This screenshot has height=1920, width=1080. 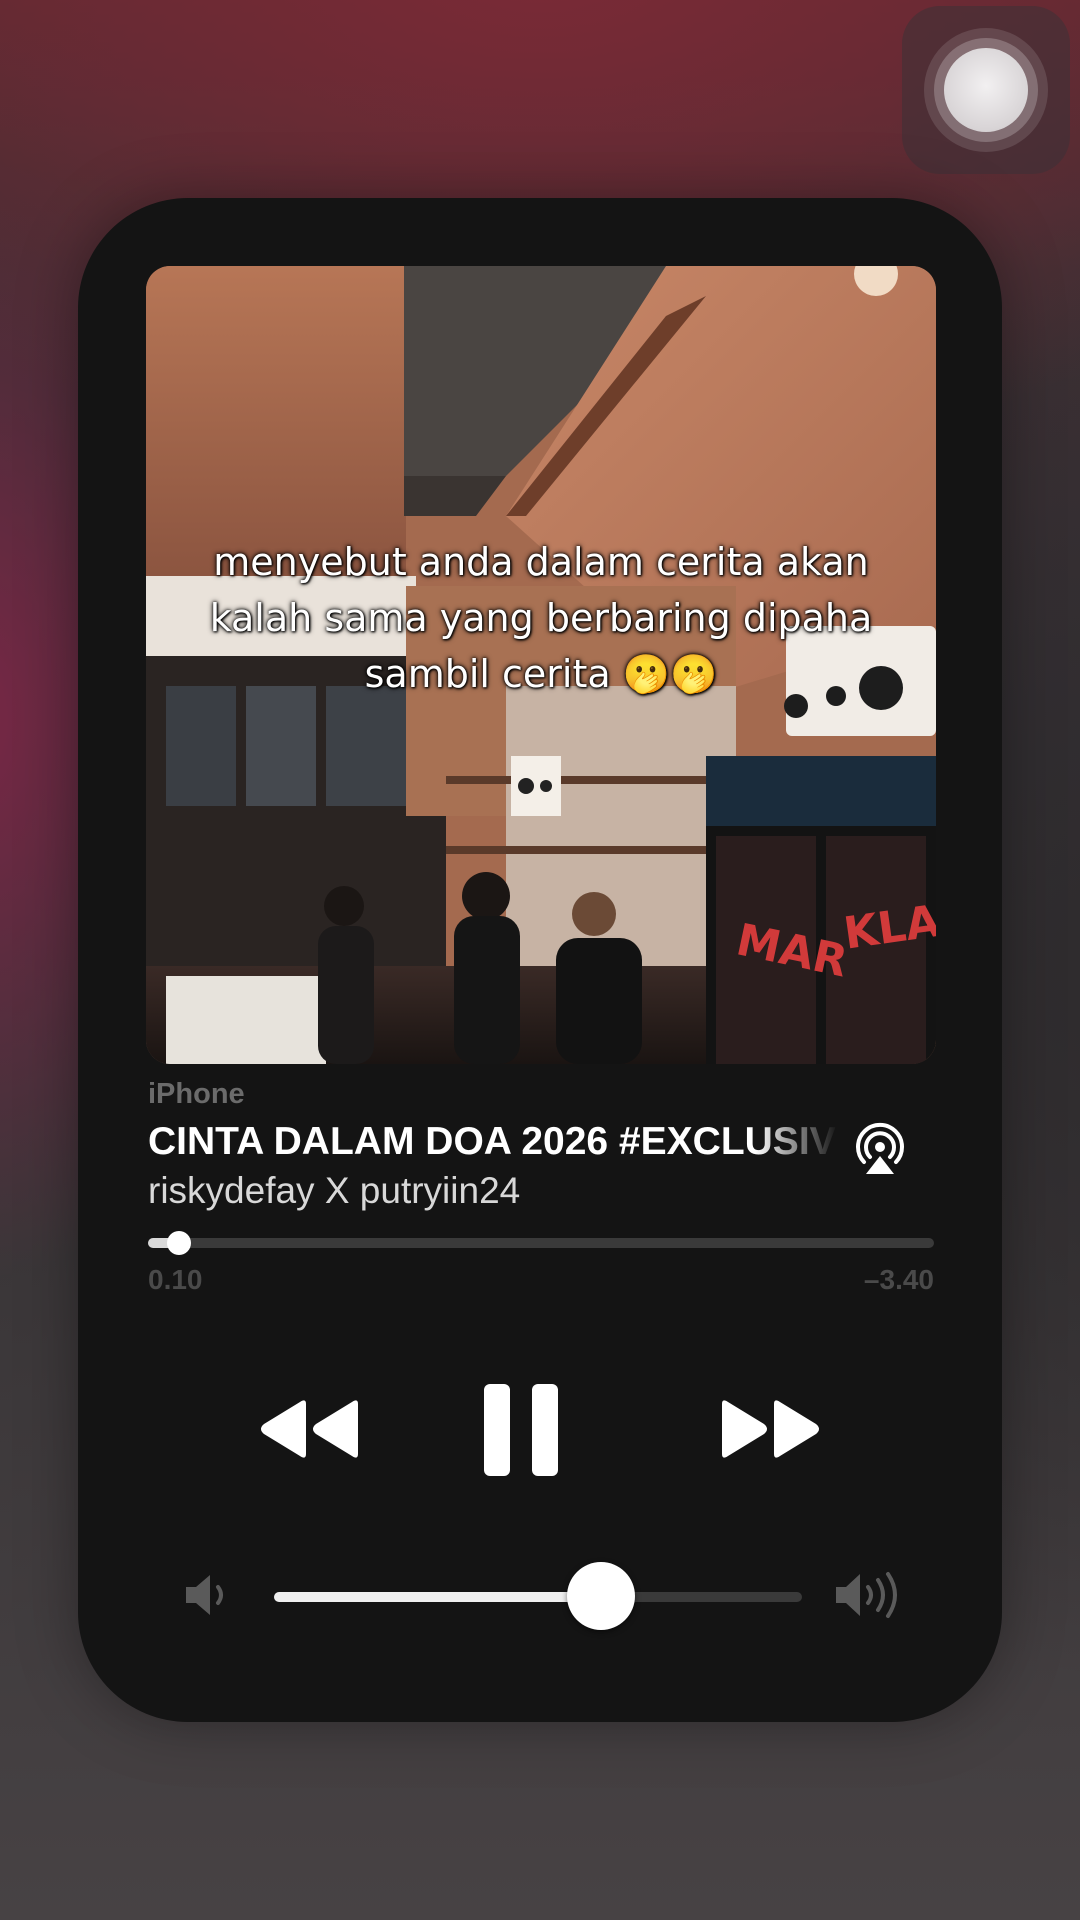 I want to click on volume-fill, so click(x=438, y=1597).